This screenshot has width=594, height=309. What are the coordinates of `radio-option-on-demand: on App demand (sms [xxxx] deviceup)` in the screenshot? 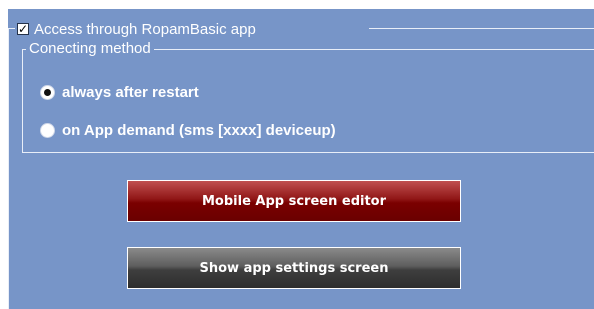 It's located at (188, 130).